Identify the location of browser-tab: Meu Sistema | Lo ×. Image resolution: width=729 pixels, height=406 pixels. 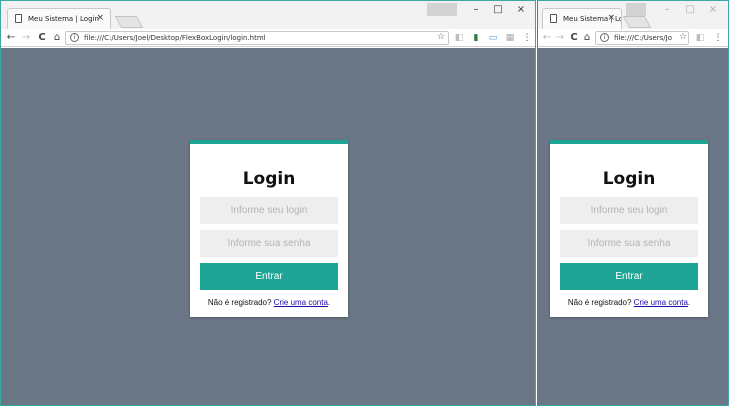
(582, 18).